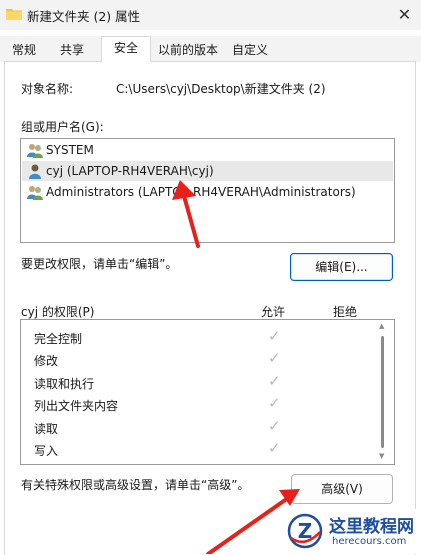  Describe the element at coordinates (35, 171) in the screenshot. I see `user-icon` at that location.